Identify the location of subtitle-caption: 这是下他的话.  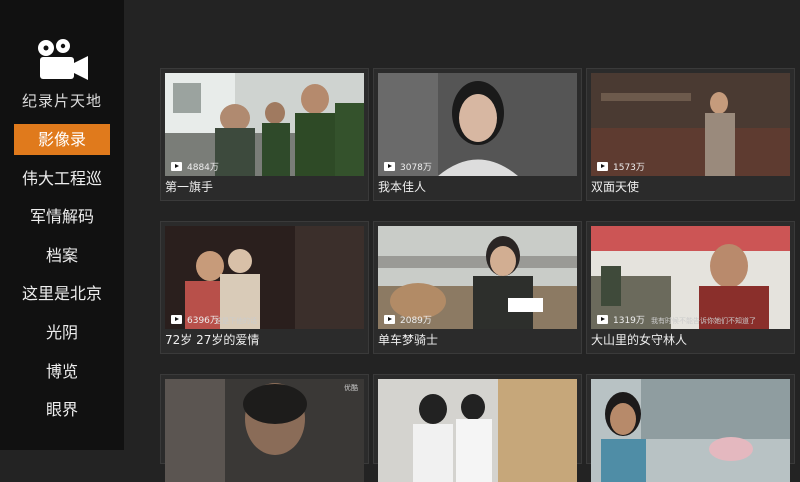
(236, 321).